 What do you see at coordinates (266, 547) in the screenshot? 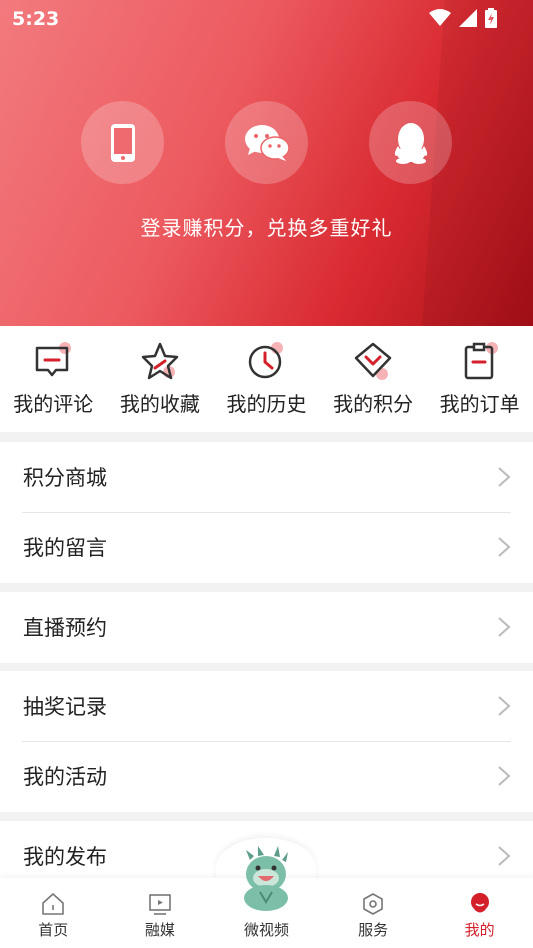
I see `menu-row-my-messages: 我的留言` at bounding box center [266, 547].